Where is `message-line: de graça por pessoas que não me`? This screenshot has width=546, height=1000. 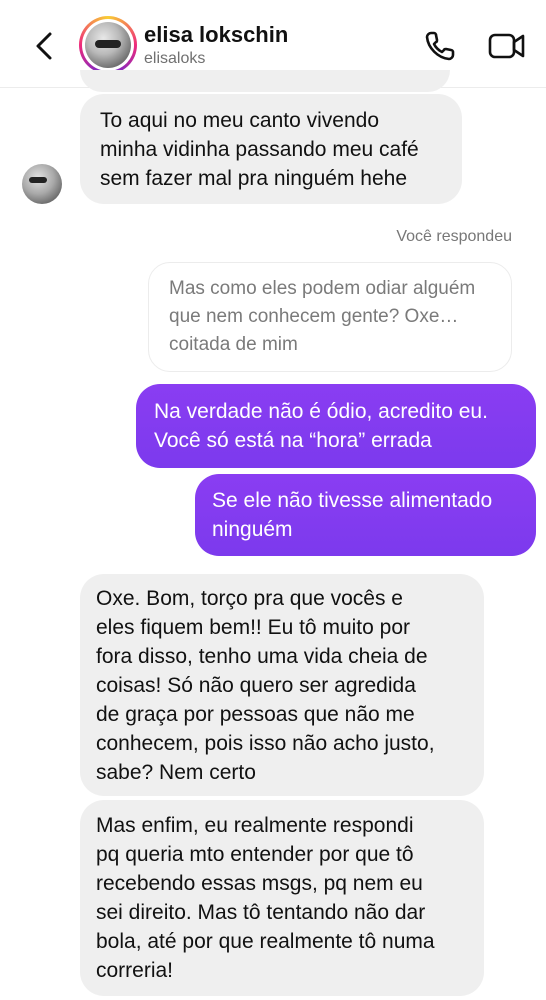 message-line: de graça por pessoas que não me is located at coordinates (255, 714).